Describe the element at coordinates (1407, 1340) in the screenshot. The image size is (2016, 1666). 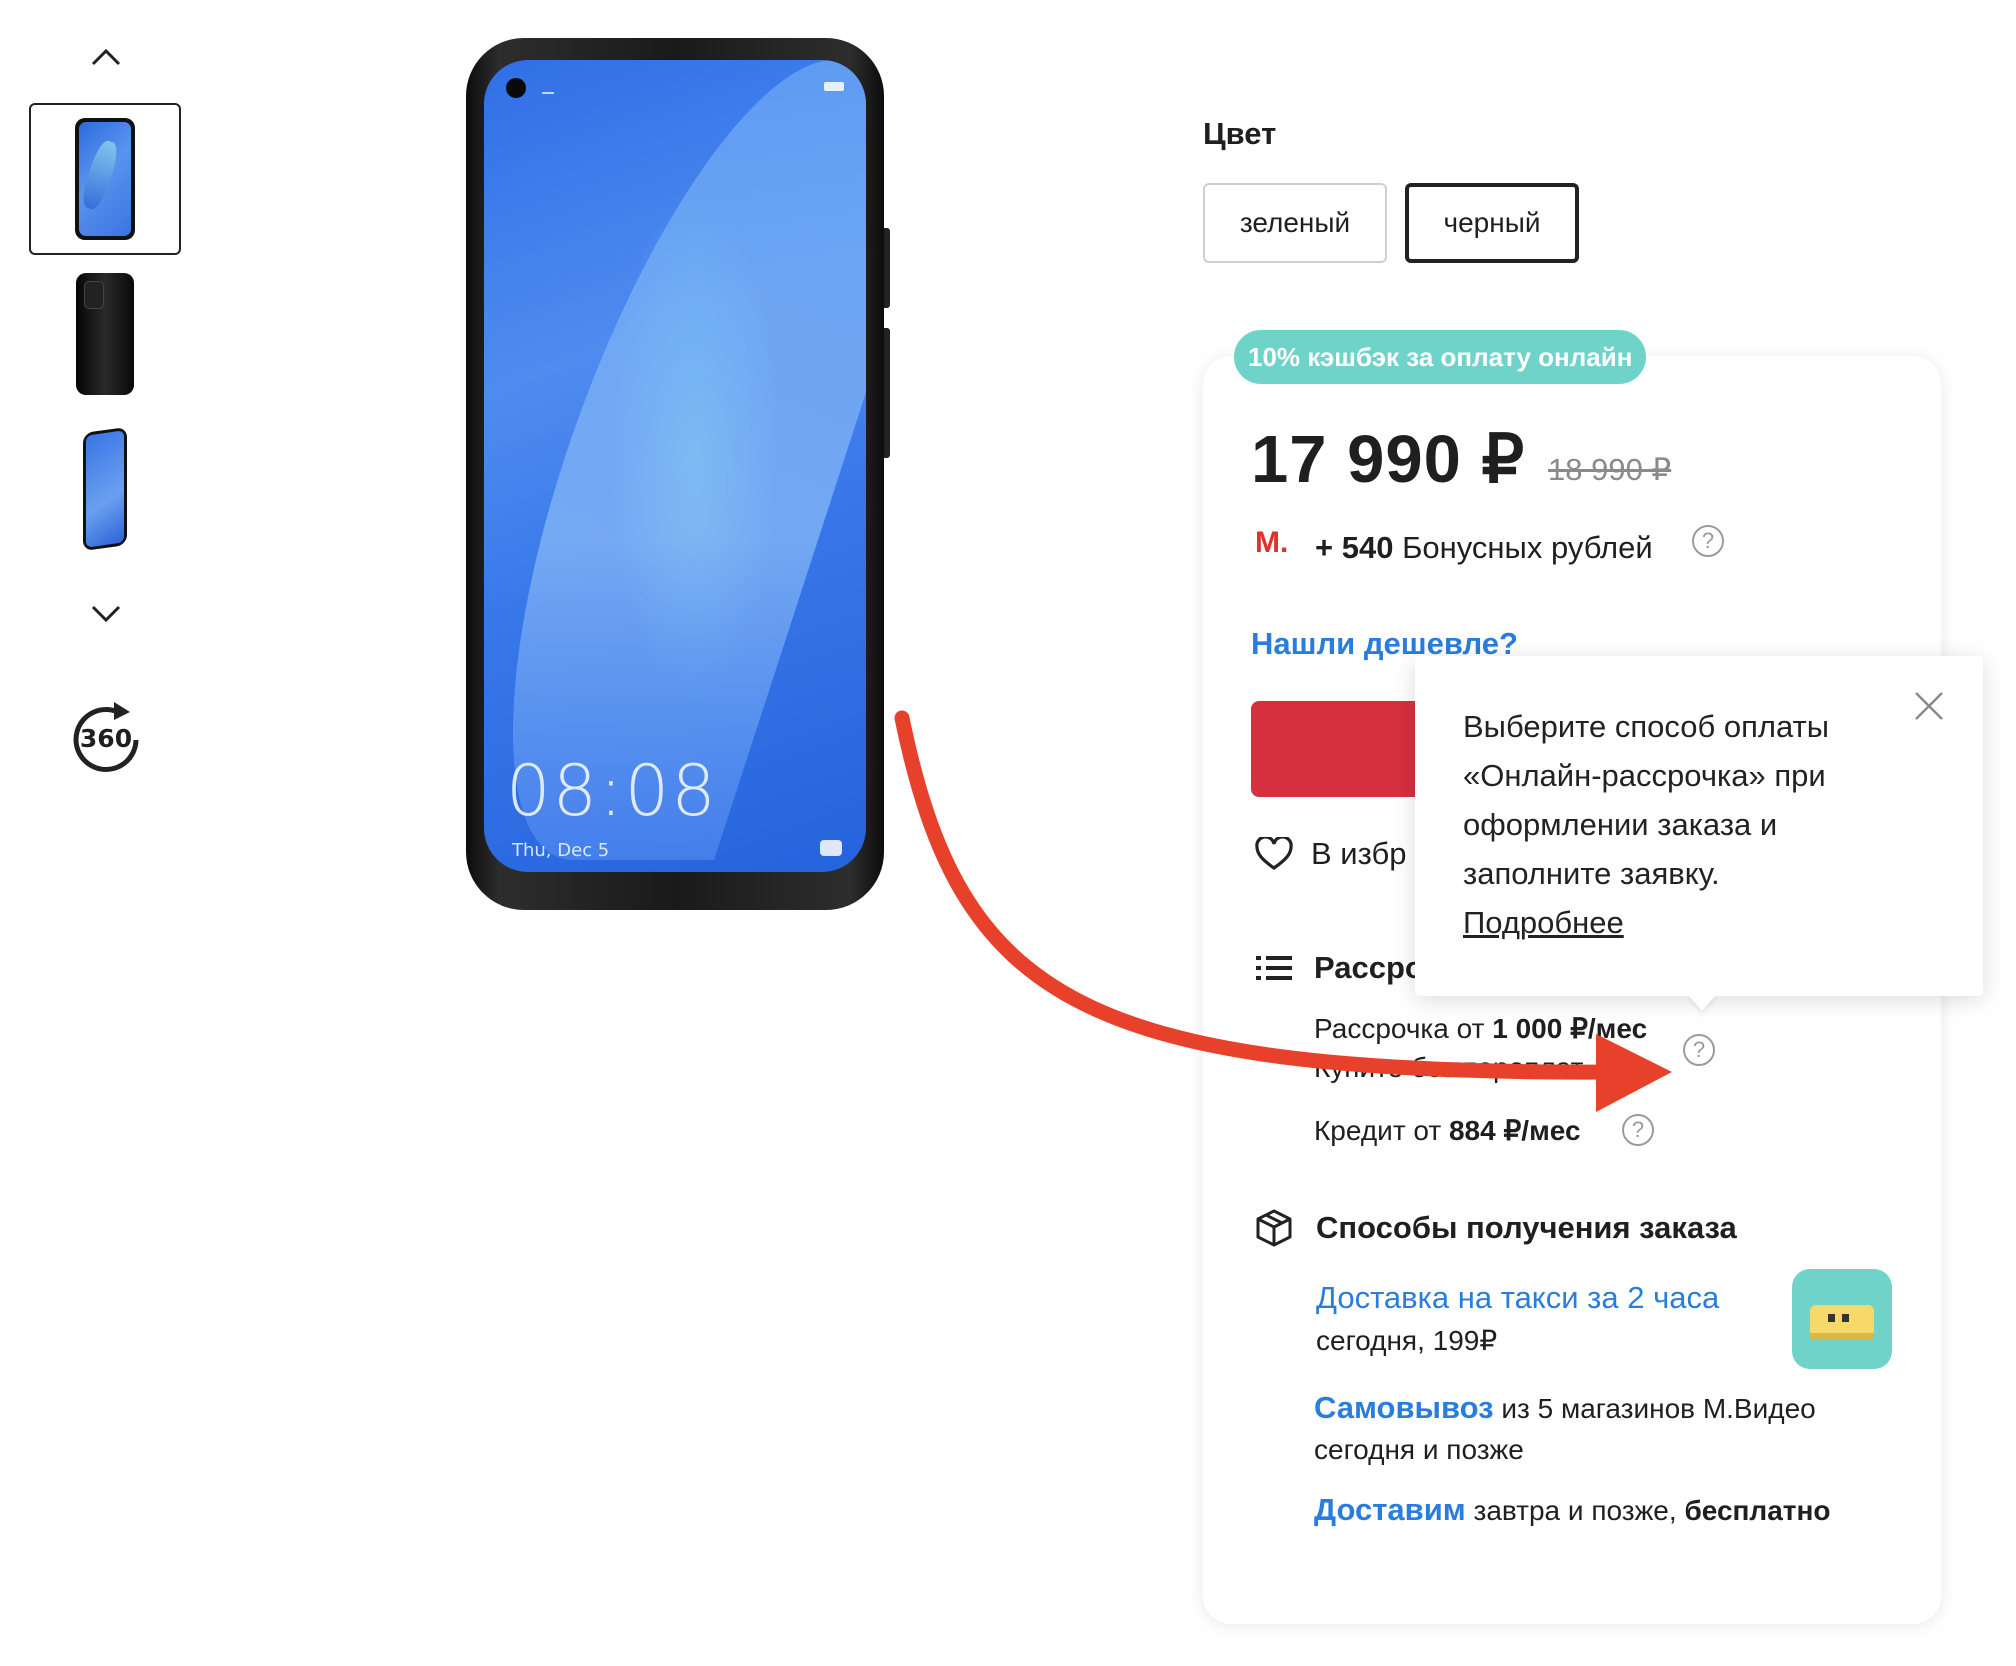
I see `taxi-delivery-sub: сегодня, 199₽` at that location.